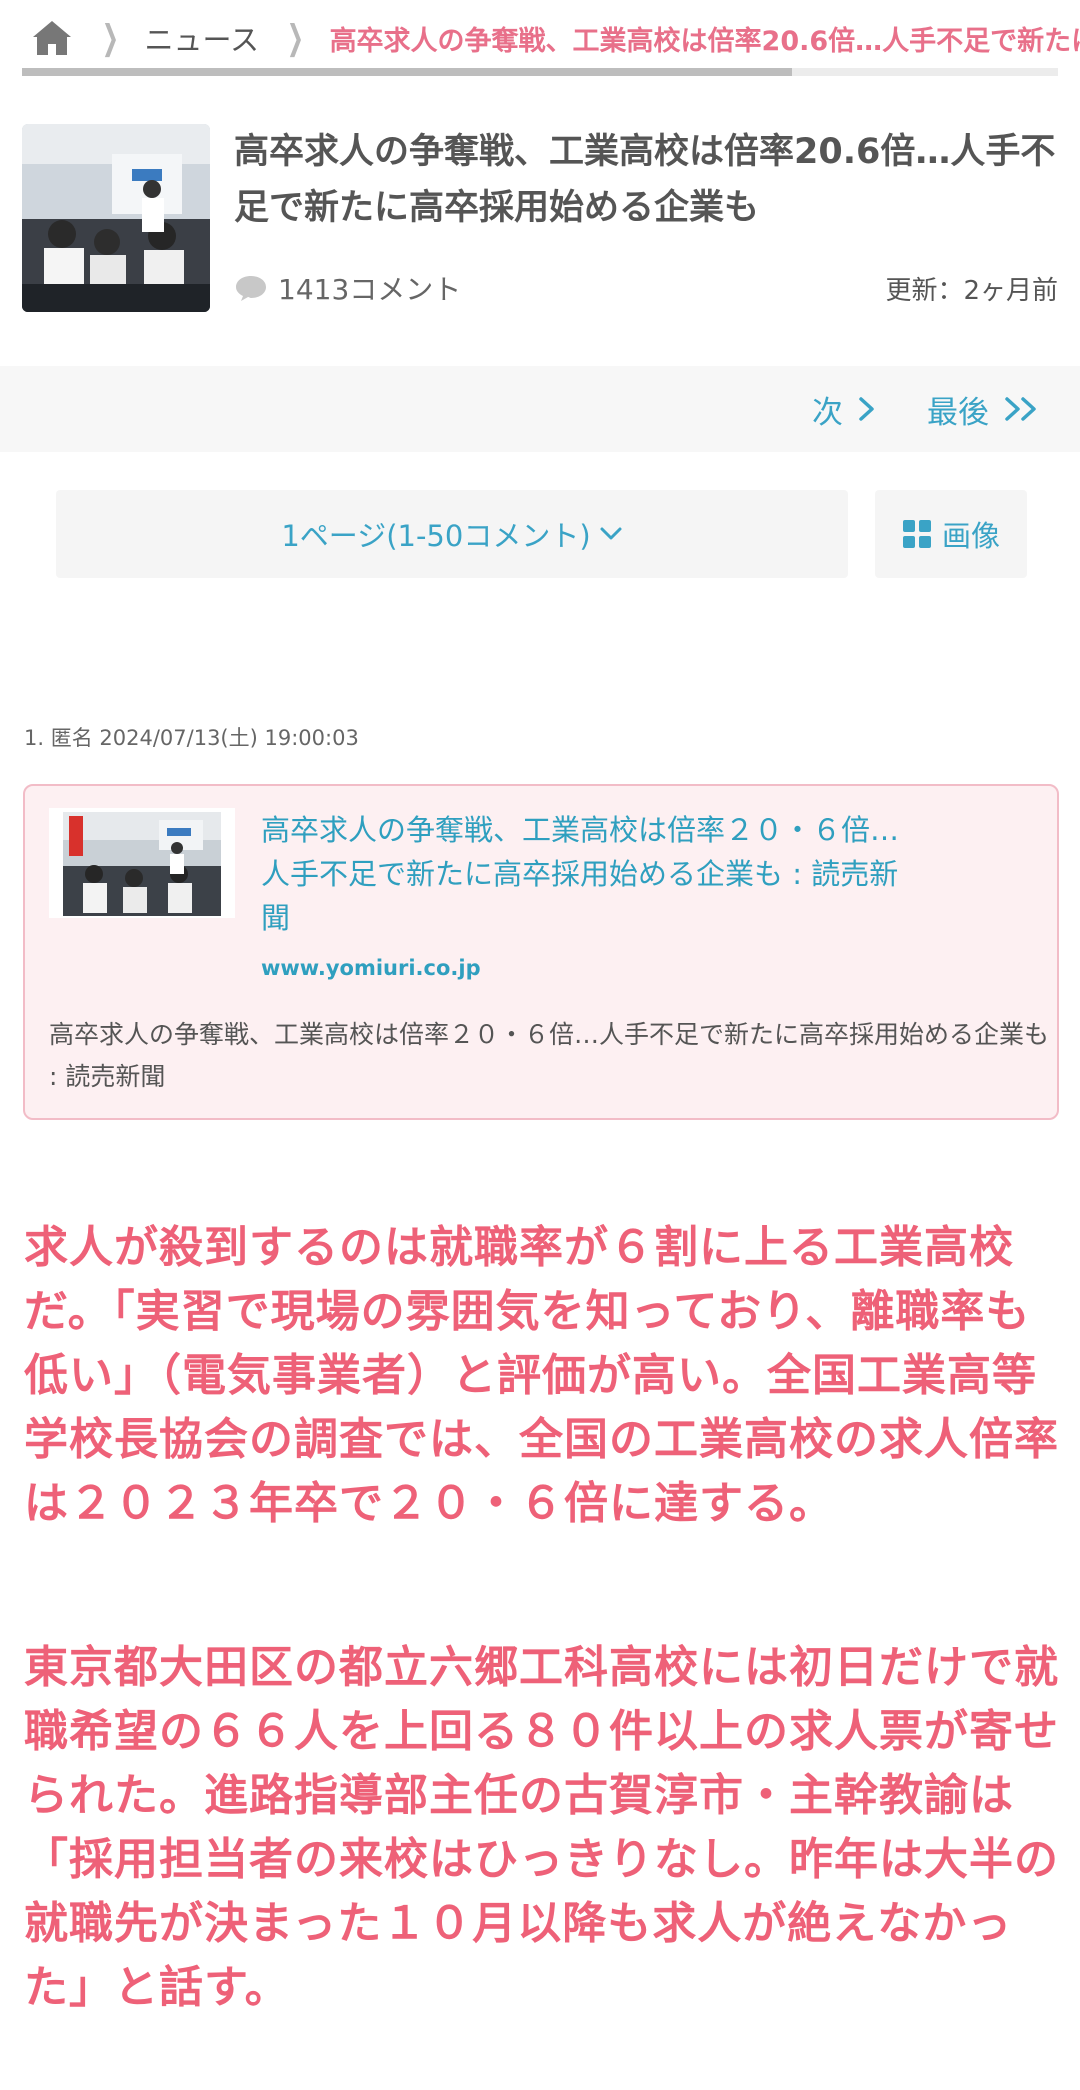  Describe the element at coordinates (52, 38) in the screenshot. I see `home-icon` at that location.